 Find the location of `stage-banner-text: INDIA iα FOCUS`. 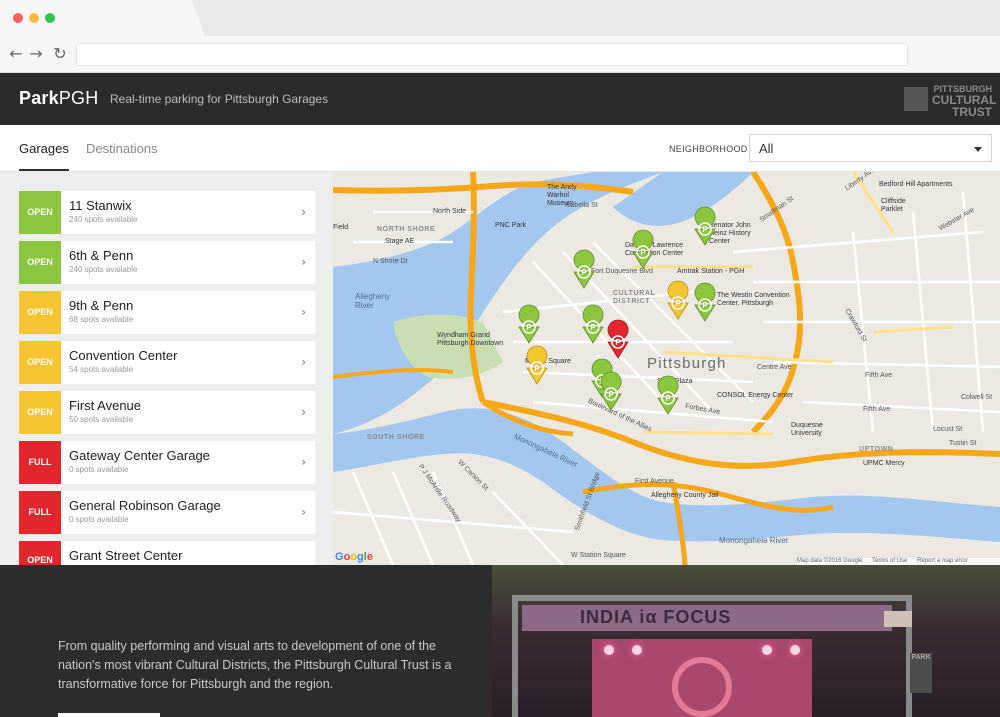

stage-banner-text: INDIA iα FOCUS is located at coordinates (656, 617).